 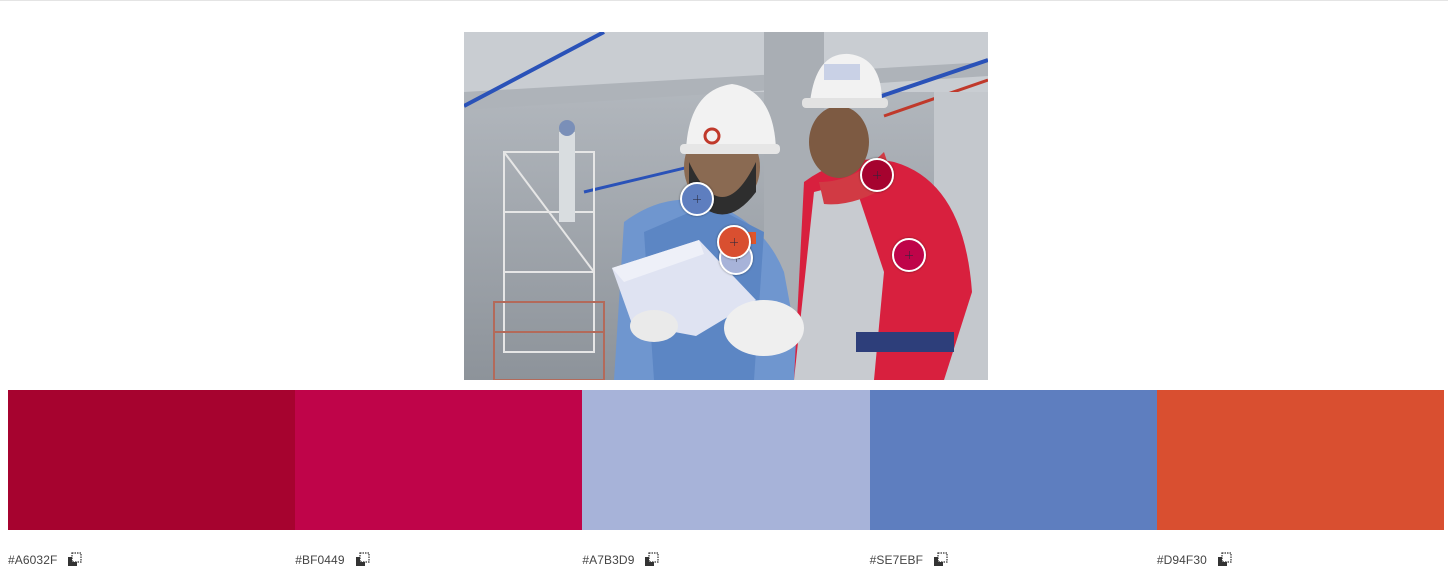 What do you see at coordinates (151, 560) in the screenshot?
I see `palette-label: #A6032F` at bounding box center [151, 560].